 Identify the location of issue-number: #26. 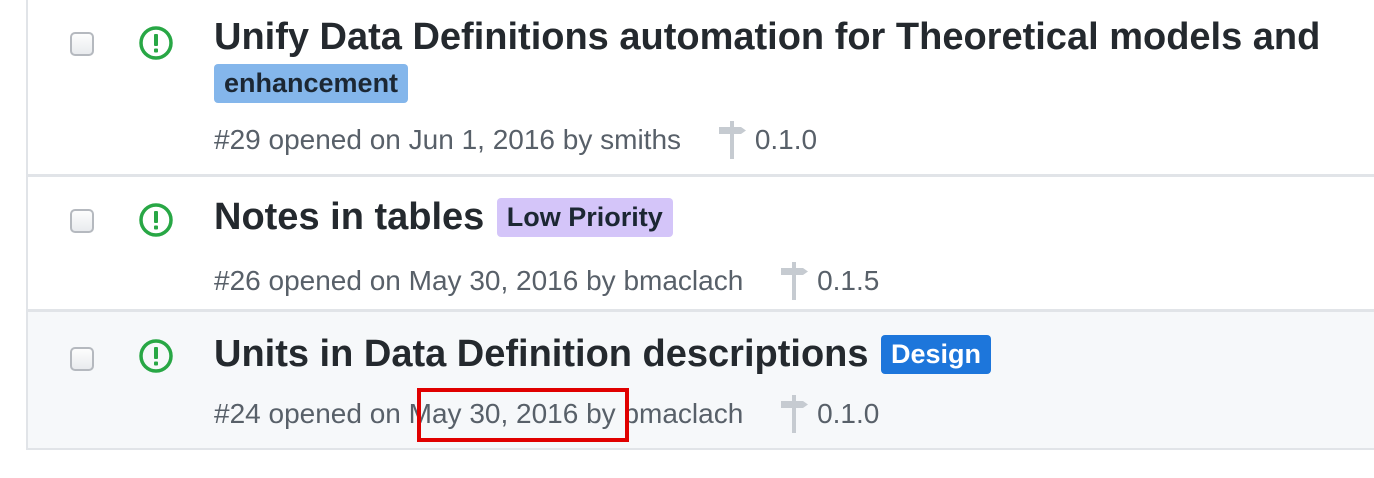
(237, 280).